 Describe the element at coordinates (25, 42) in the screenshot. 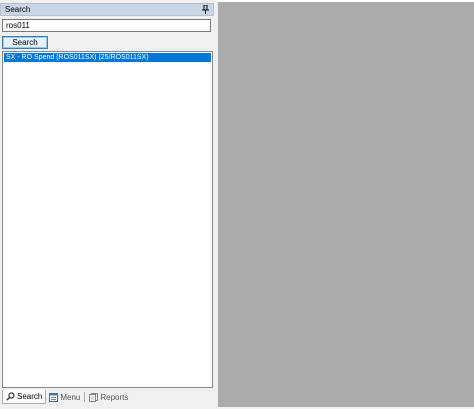

I see `search-button: Search` at that location.